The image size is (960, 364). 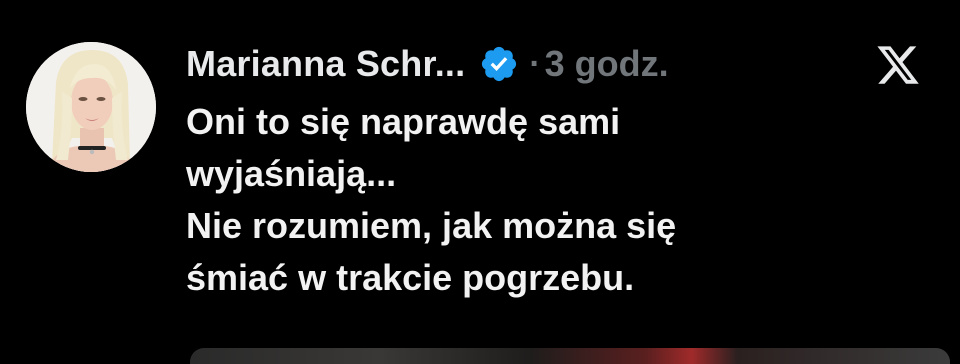 What do you see at coordinates (499, 64) in the screenshot?
I see `verified-badge-icon` at bounding box center [499, 64].